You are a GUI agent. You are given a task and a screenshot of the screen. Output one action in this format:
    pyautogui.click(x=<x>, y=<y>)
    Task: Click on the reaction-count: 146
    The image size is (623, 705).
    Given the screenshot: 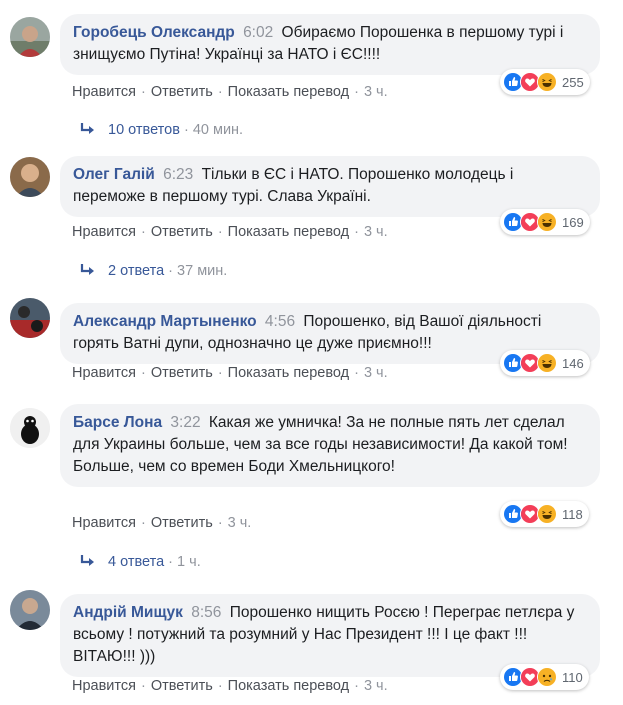 What is the action you would take?
    pyautogui.click(x=573, y=363)
    